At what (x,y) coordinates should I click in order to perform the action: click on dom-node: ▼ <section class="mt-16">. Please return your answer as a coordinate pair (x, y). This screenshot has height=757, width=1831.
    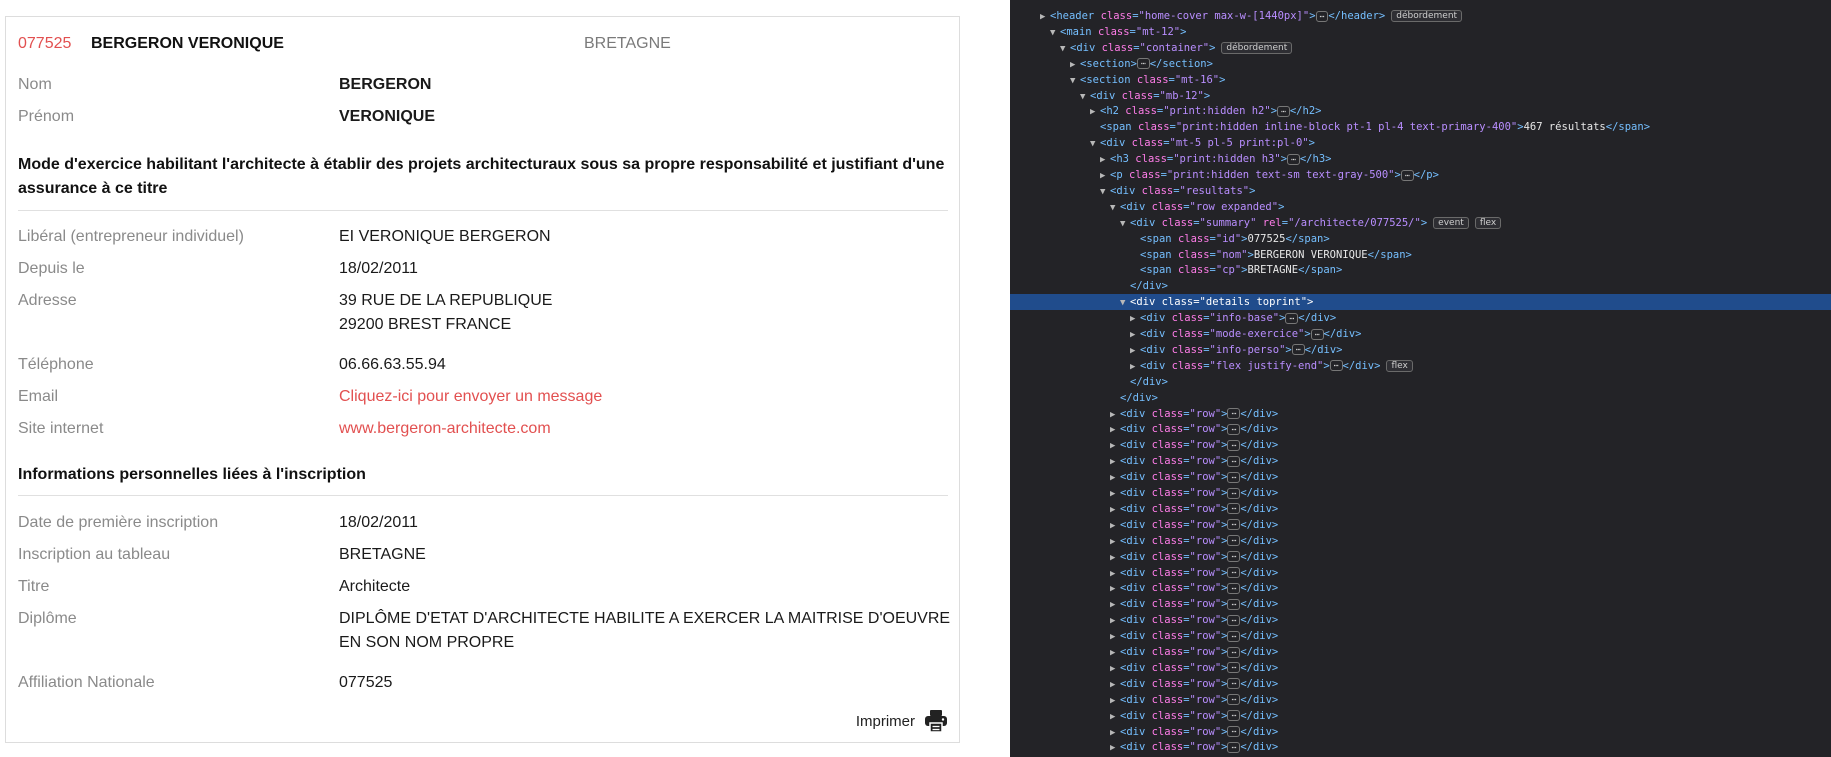
    Looking at the image, I should click on (1420, 80).